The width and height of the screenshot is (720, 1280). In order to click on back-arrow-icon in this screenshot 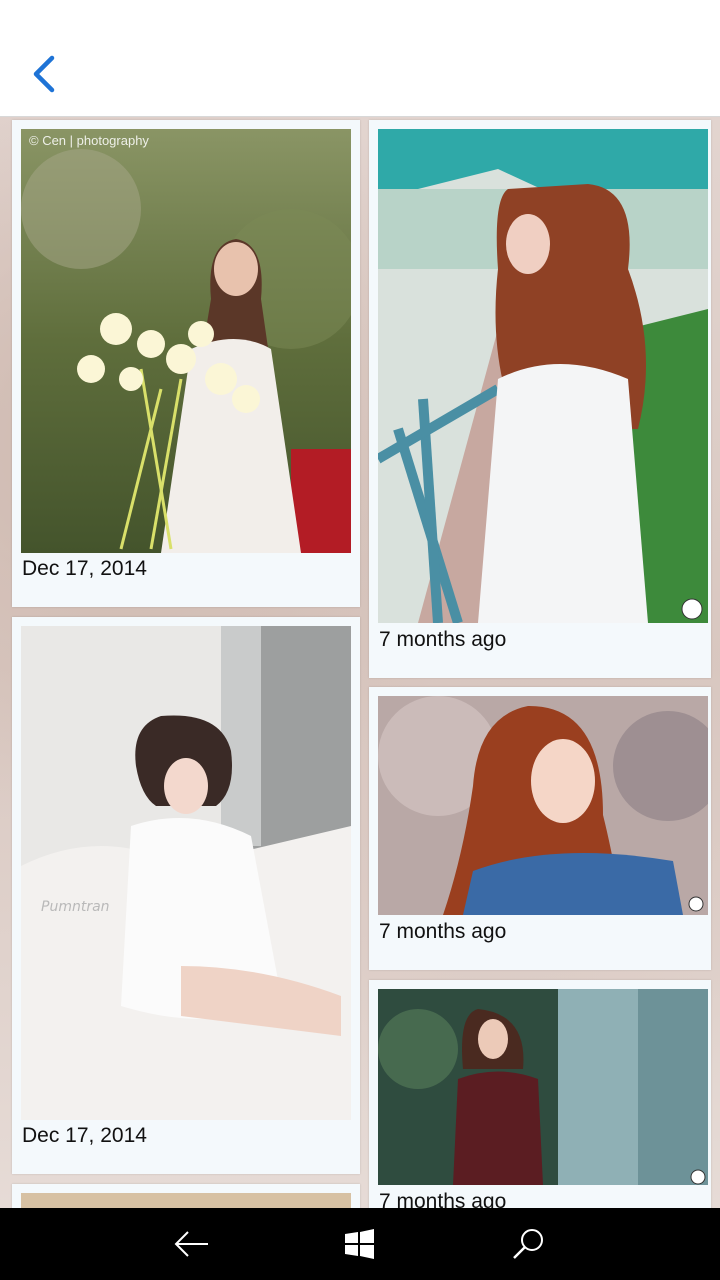, I will do `click(191, 1244)`.